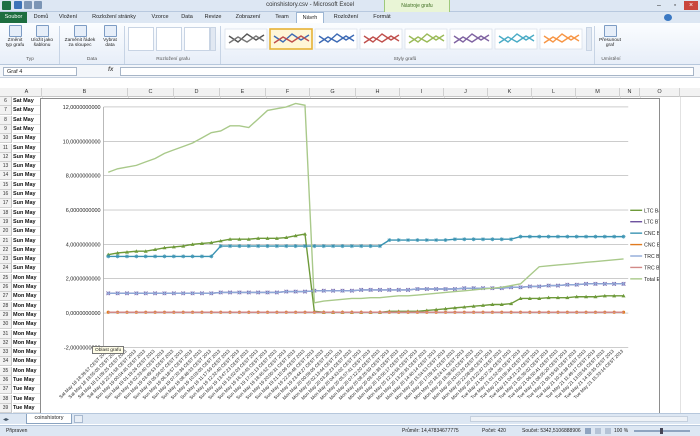 Image resolution: width=700 pixels, height=436 pixels. I want to click on row-header: 21, so click(6, 241).